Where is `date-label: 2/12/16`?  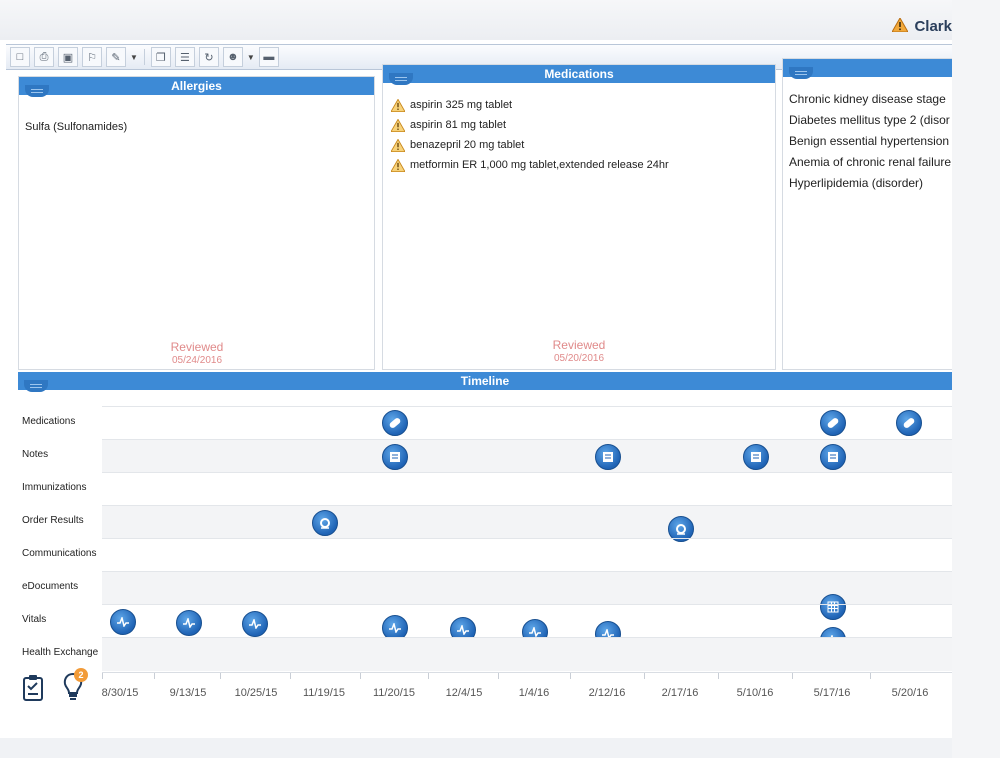
date-label: 2/12/16 is located at coordinates (607, 693).